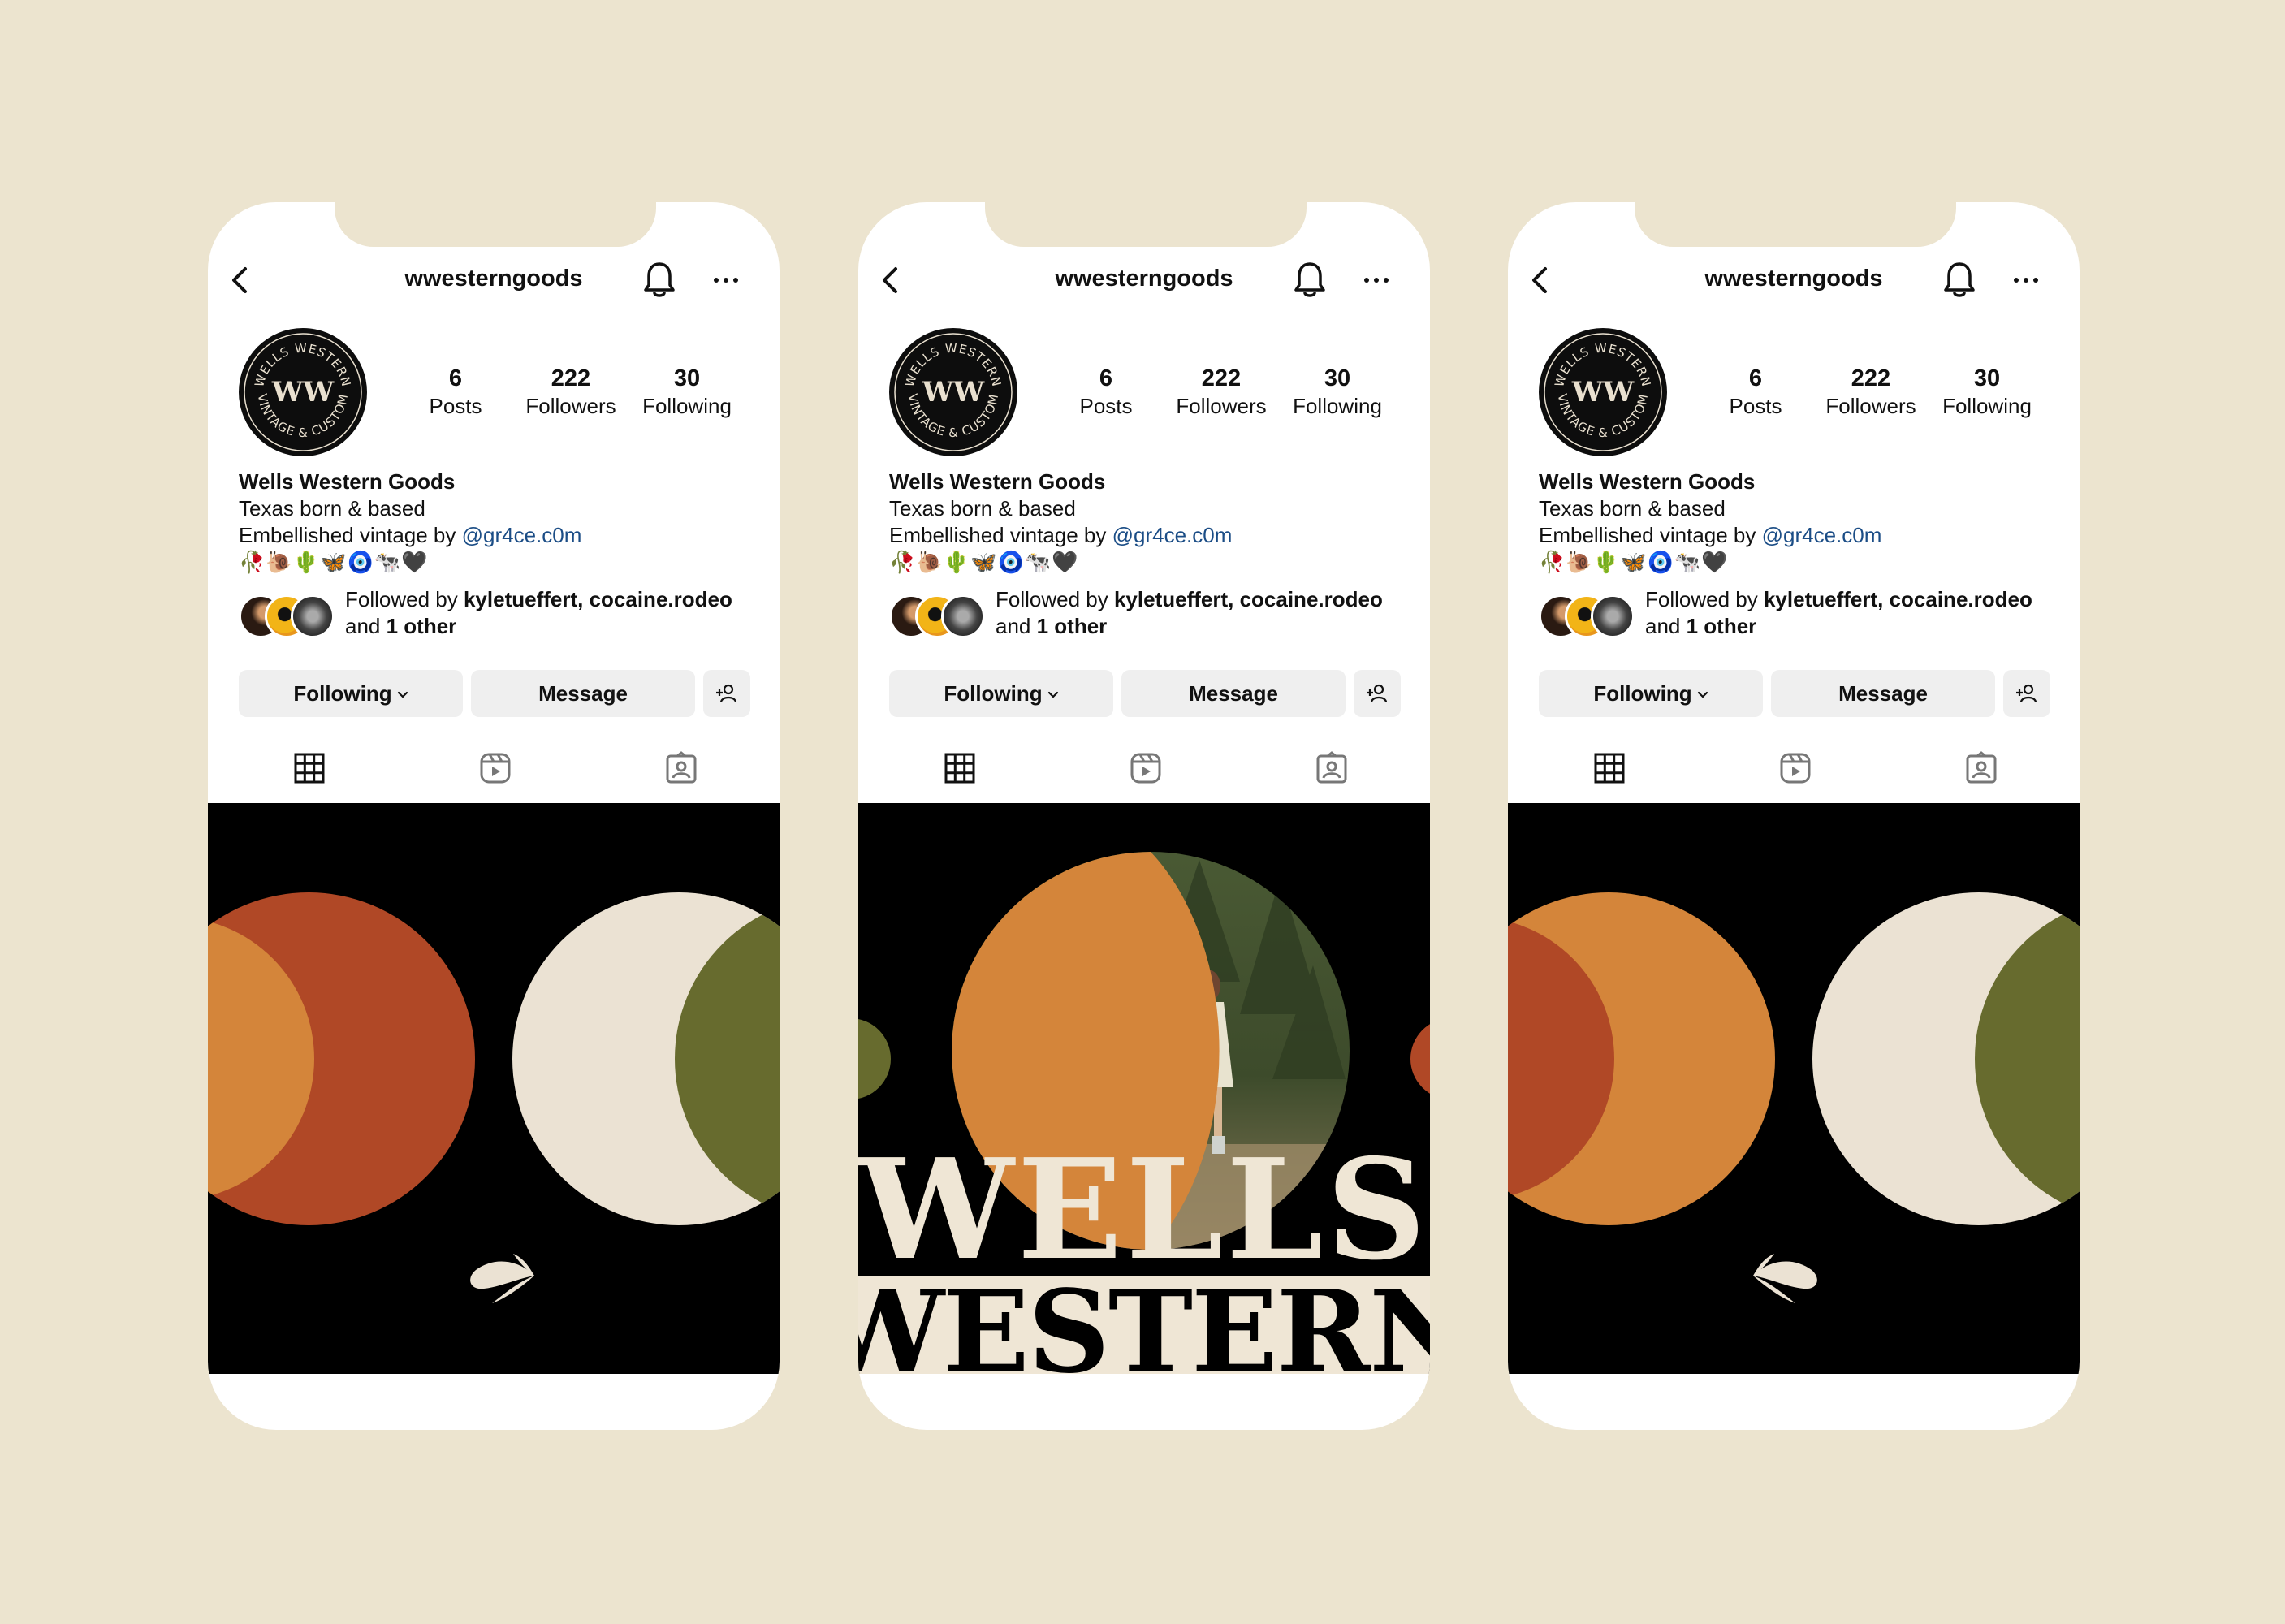  What do you see at coordinates (405, 599) in the screenshot?
I see `followed-by-prefix: Followed by` at bounding box center [405, 599].